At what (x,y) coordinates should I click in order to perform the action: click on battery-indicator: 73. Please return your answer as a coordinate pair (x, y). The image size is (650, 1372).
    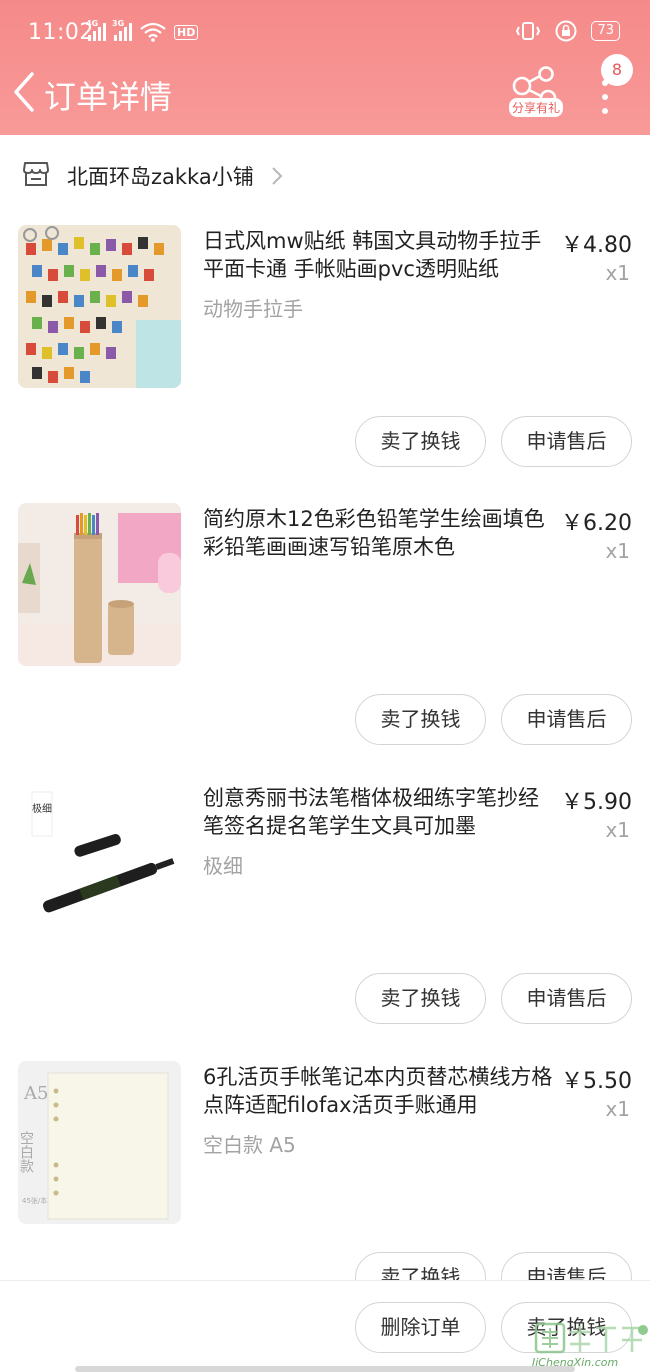
    Looking at the image, I should click on (605, 31).